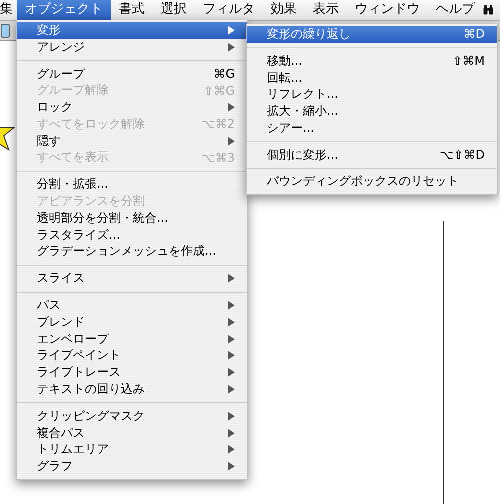 The image size is (500, 504). What do you see at coordinates (174, 10) in the screenshot?
I see `menu-bar-item: 選択` at bounding box center [174, 10].